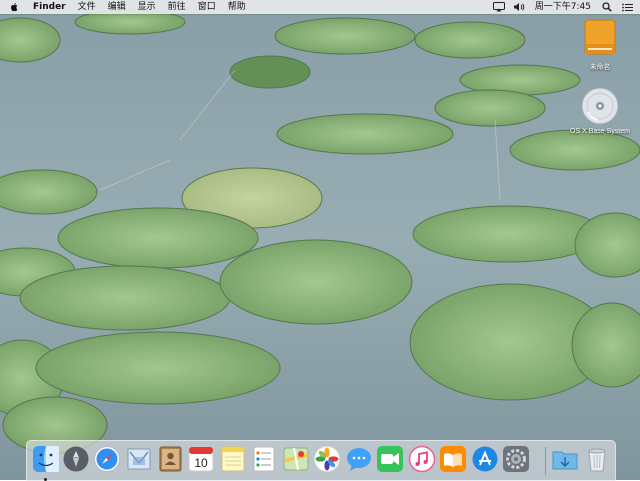 The image size is (640, 481). I want to click on menu-file: 文件, so click(87, 7).